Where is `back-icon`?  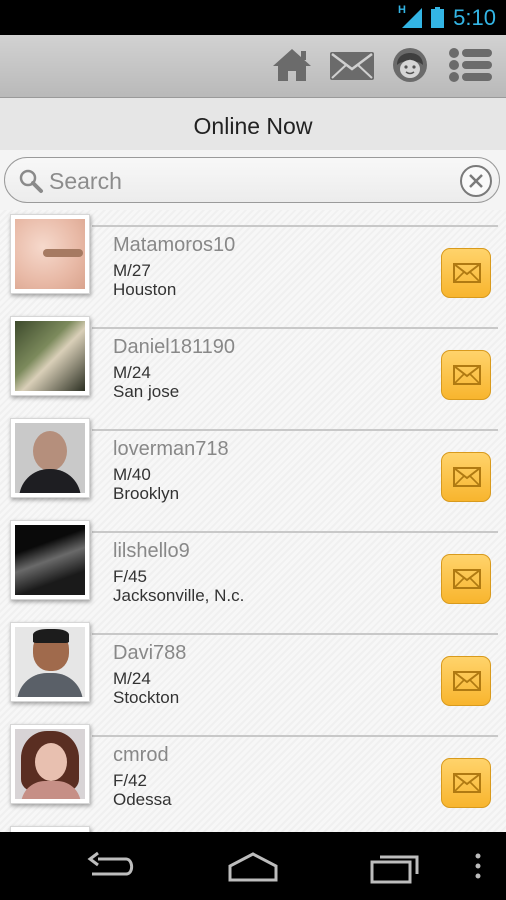
back-icon is located at coordinates (112, 867).